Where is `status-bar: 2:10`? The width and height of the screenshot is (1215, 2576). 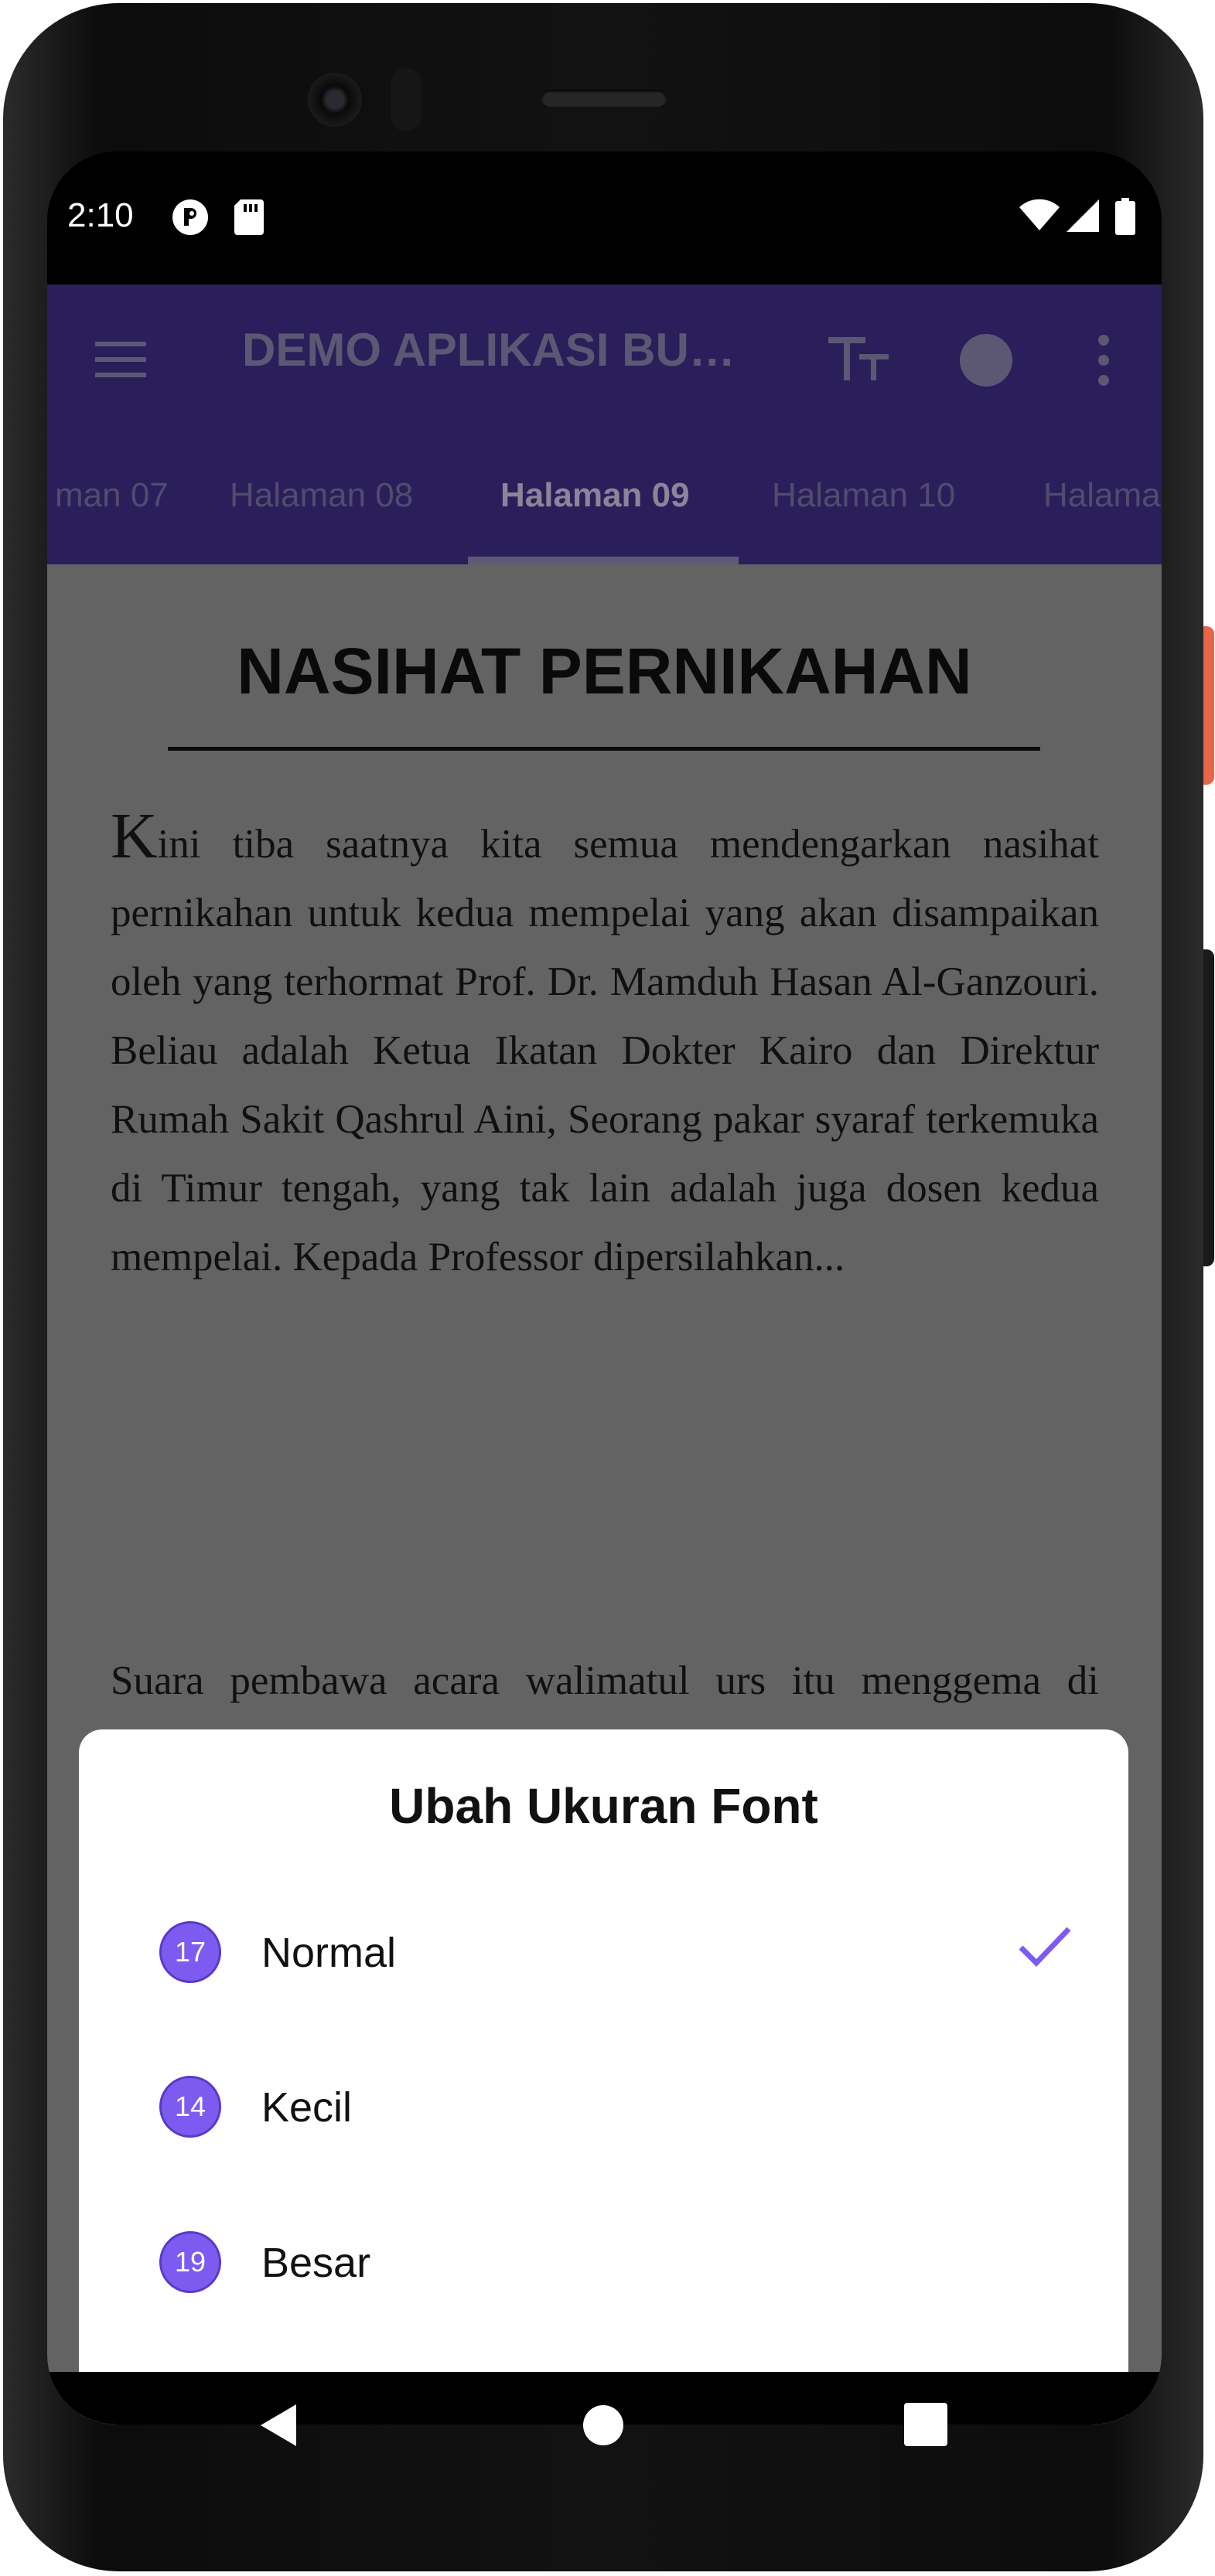 status-bar: 2:10 is located at coordinates (604, 218).